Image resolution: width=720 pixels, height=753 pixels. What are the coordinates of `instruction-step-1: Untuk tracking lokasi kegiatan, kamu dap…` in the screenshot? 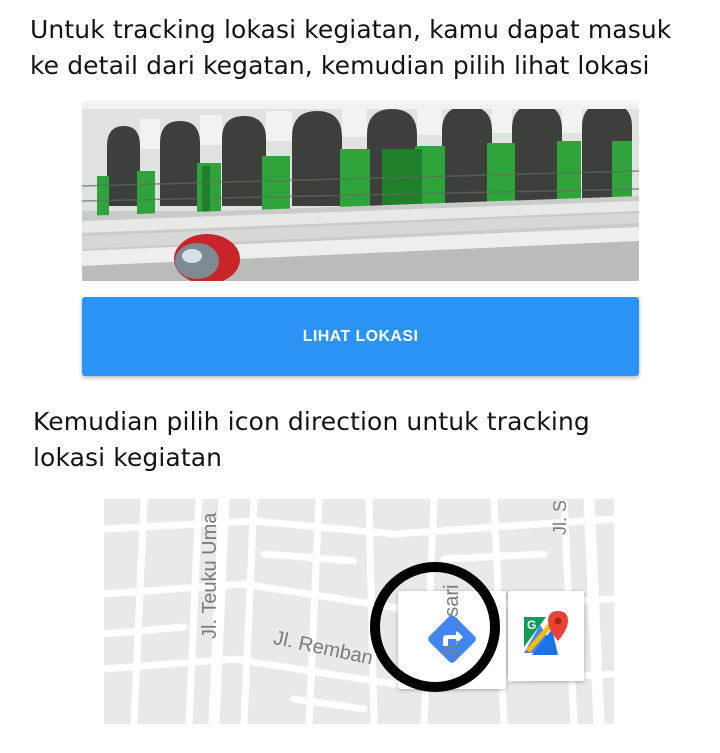 It's located at (351, 47).